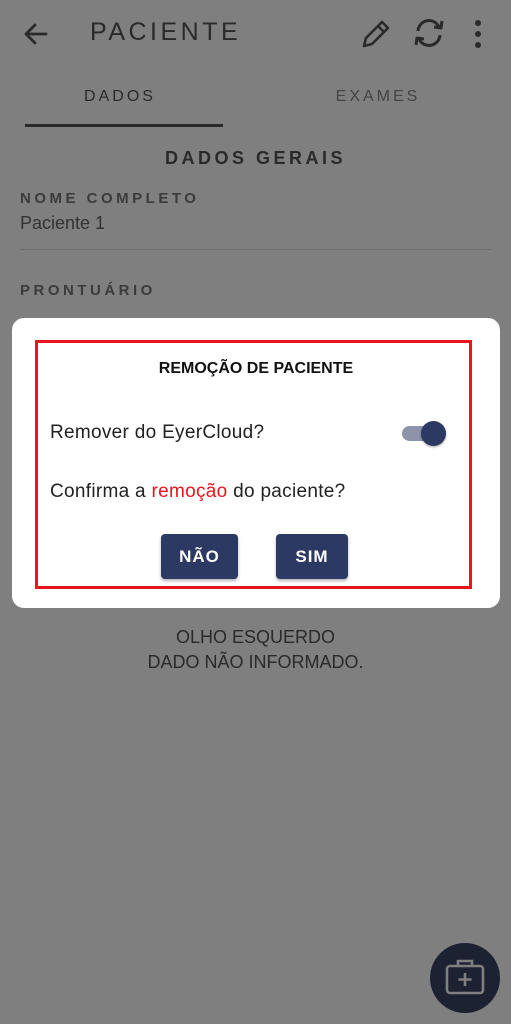 Image resolution: width=511 pixels, height=1024 pixels. Describe the element at coordinates (189, 491) in the screenshot. I see `confirm-highlight: remoção` at that location.